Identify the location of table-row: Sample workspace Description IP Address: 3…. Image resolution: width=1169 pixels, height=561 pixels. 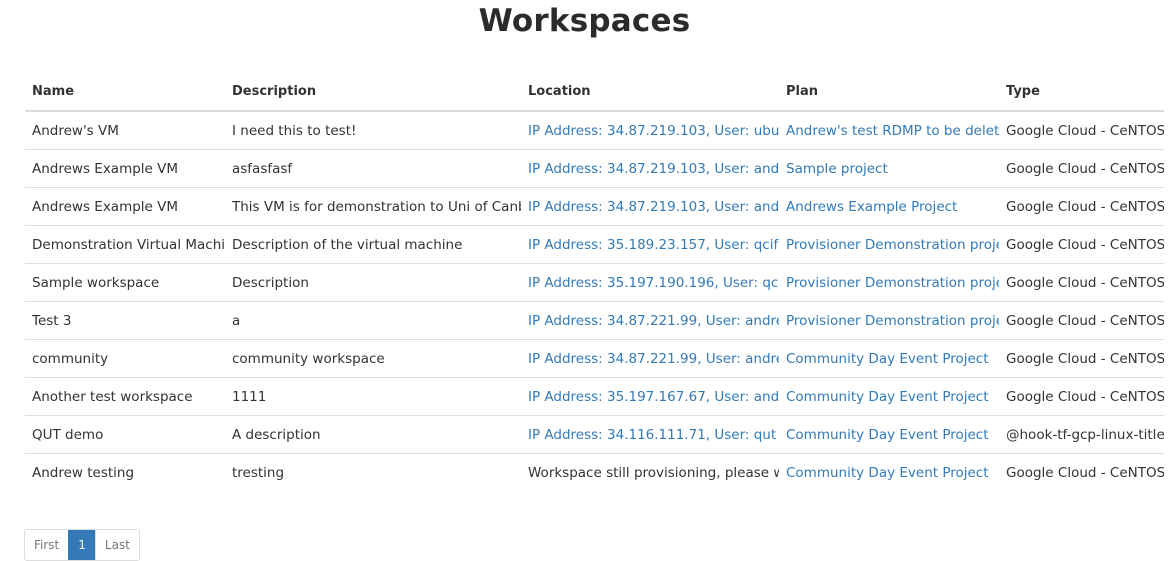
(594, 282).